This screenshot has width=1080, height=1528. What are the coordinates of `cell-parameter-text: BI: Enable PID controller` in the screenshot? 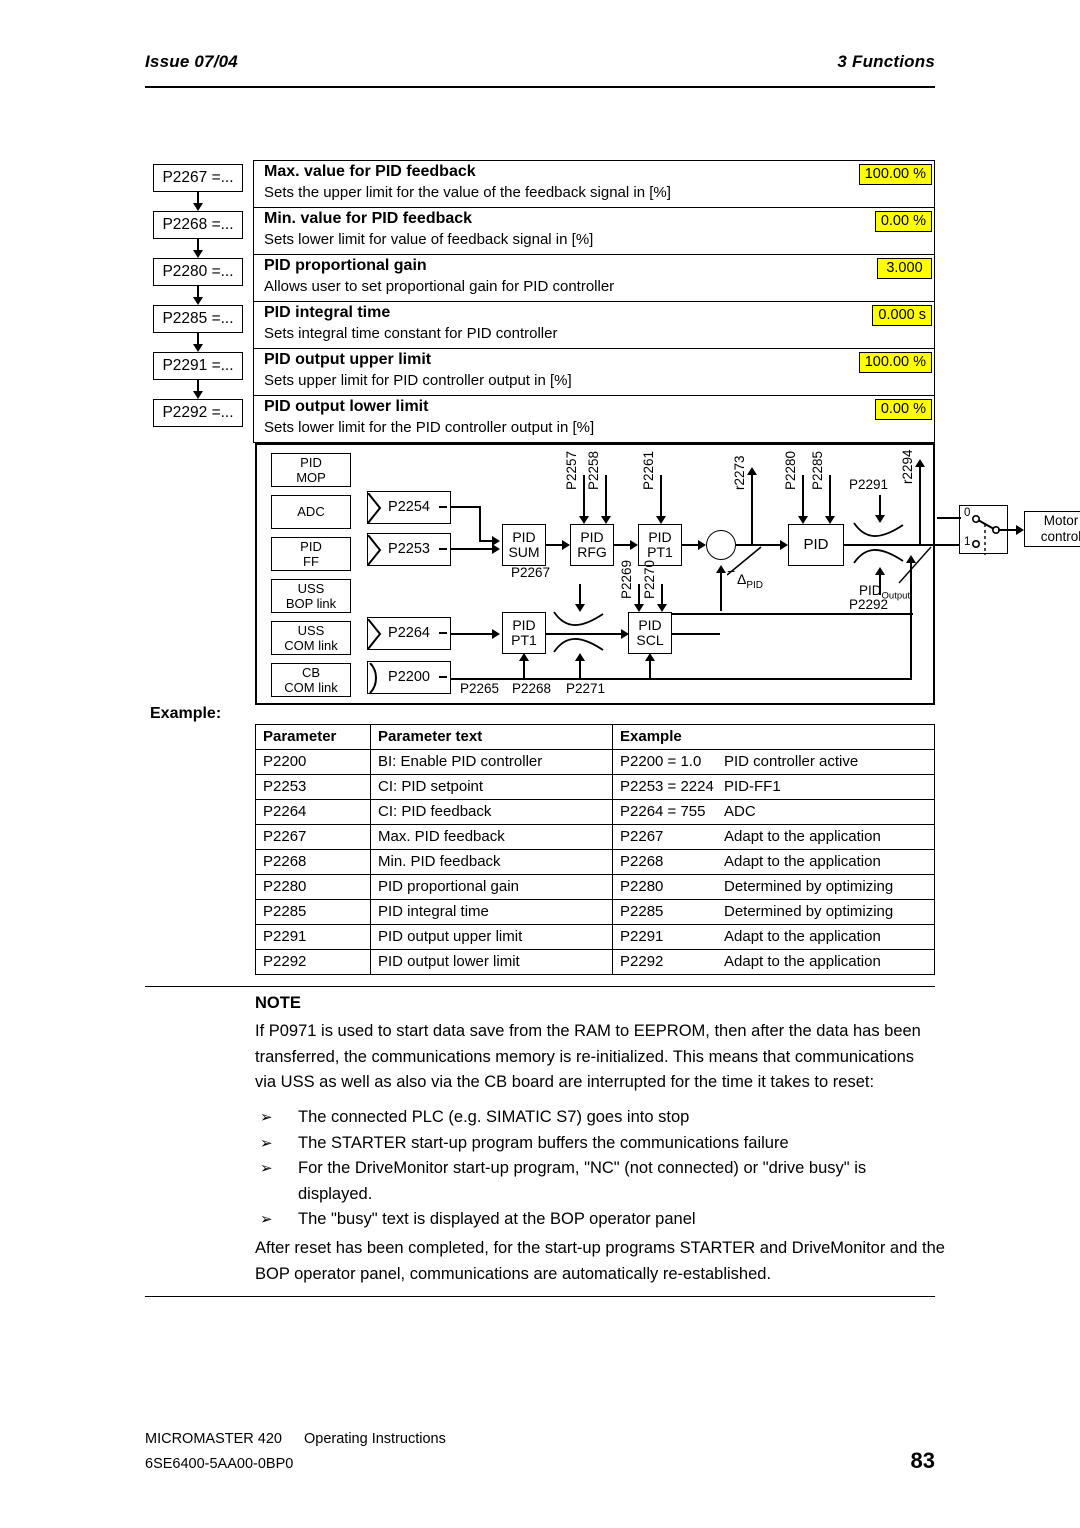 It's located at (491, 762).